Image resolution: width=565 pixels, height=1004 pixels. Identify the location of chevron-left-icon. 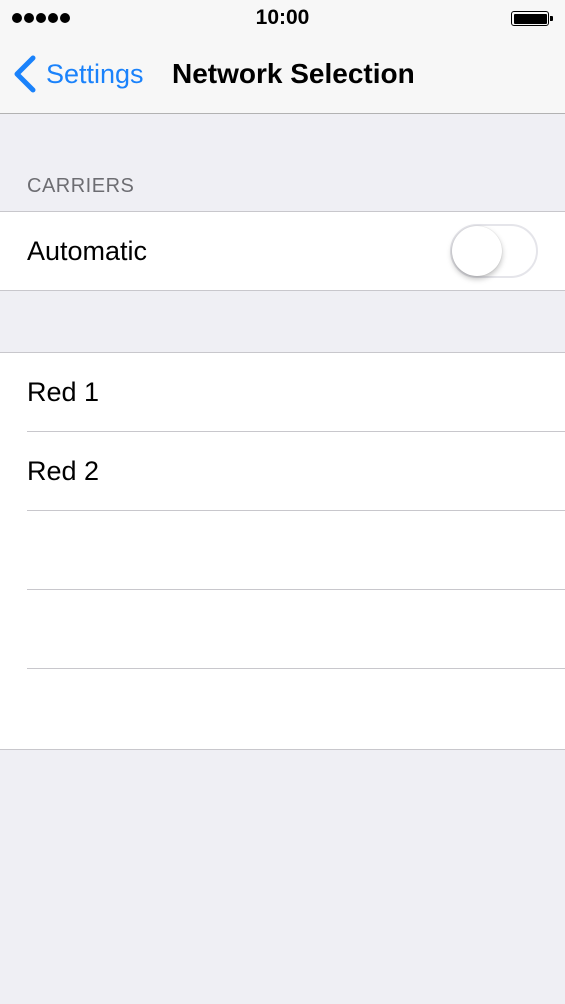
(25, 74).